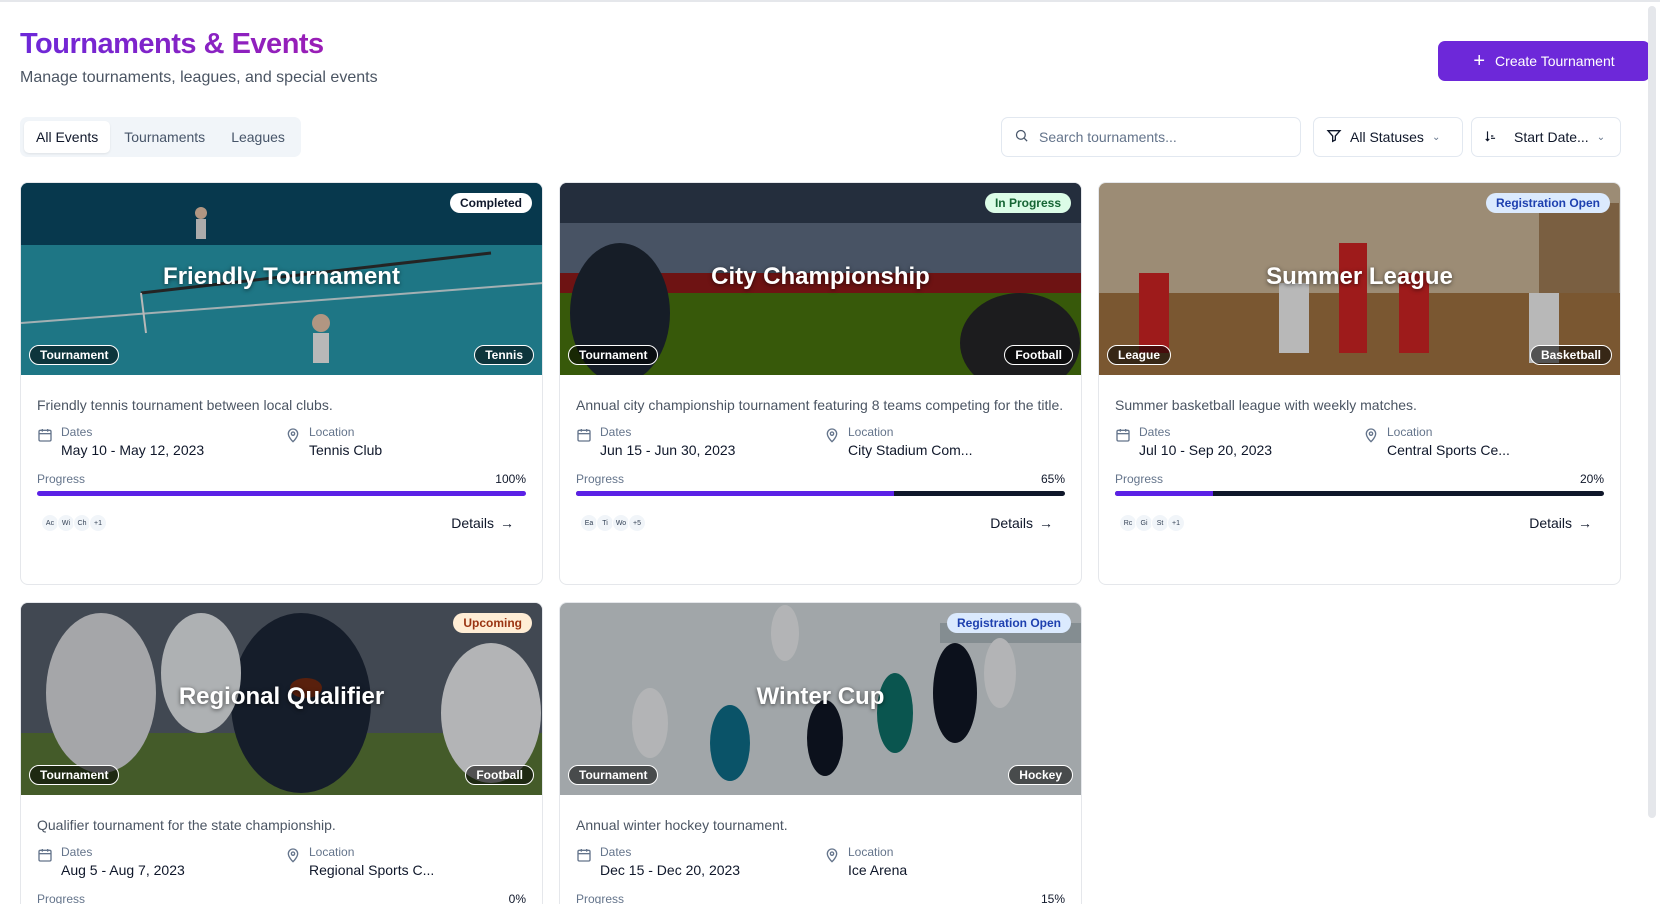 Image resolution: width=1660 pixels, height=904 pixels. Describe the element at coordinates (164, 137) in the screenshot. I see `tab-tournaments: Tournaments` at that location.